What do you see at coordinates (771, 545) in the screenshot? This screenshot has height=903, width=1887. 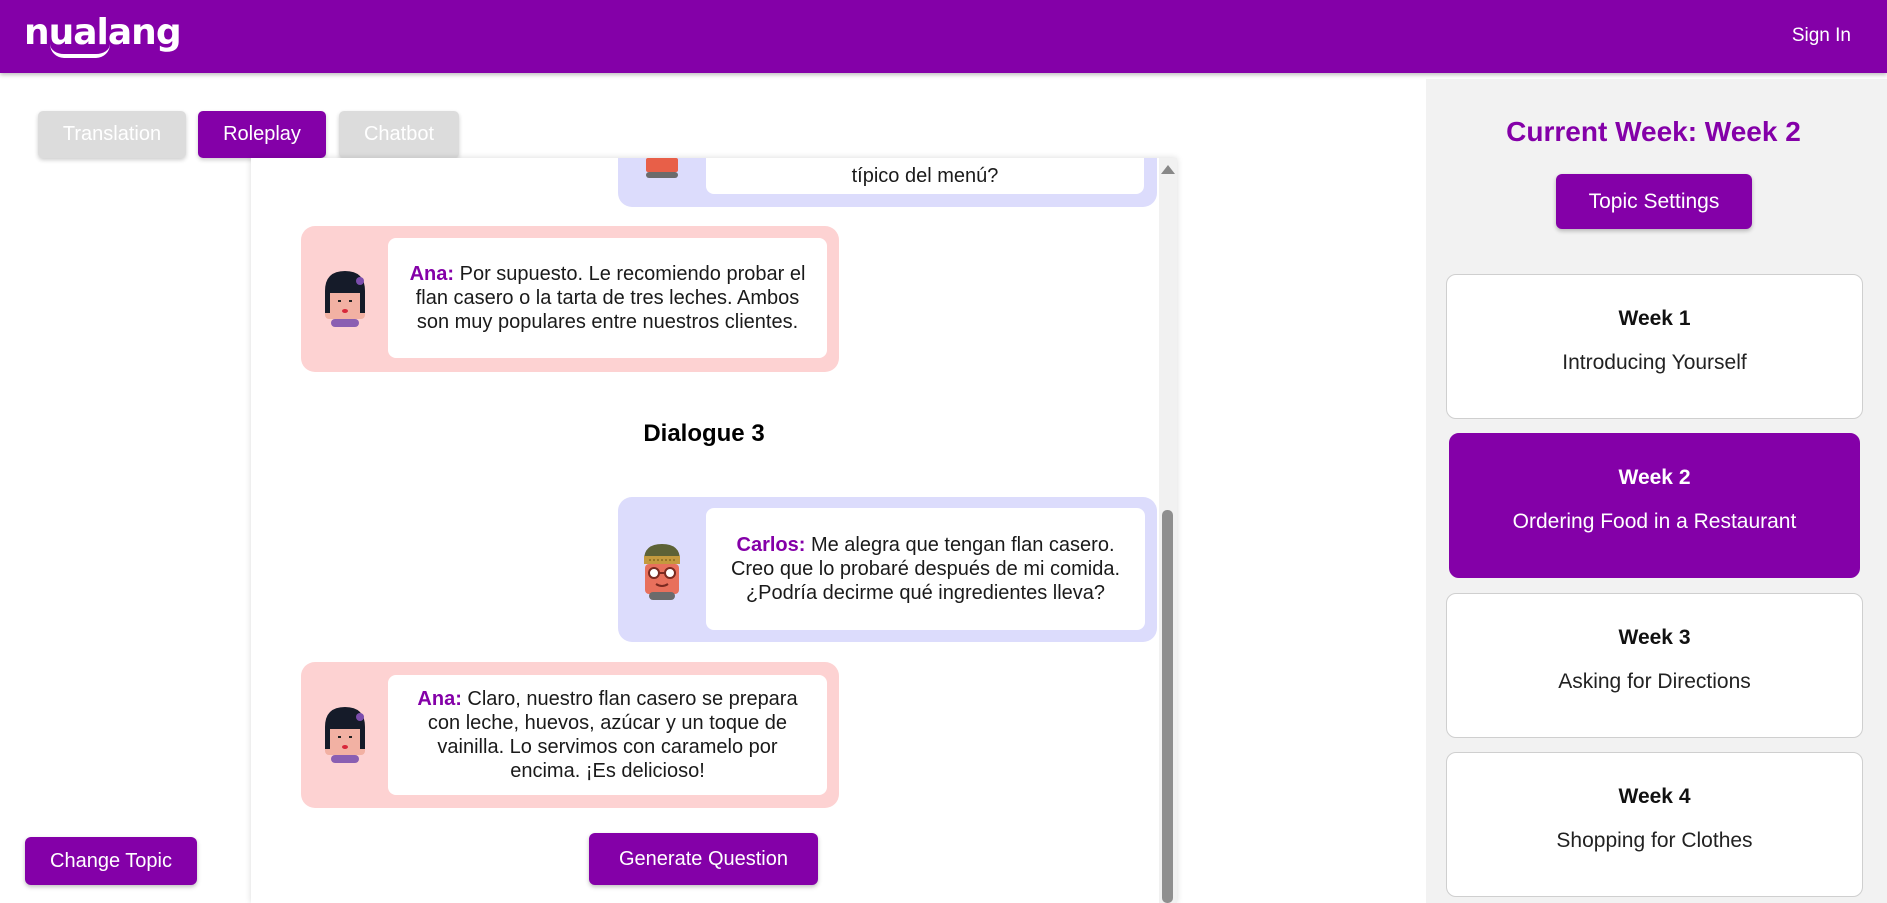 I see `speaker-name-carlos: Carlos:` at bounding box center [771, 545].